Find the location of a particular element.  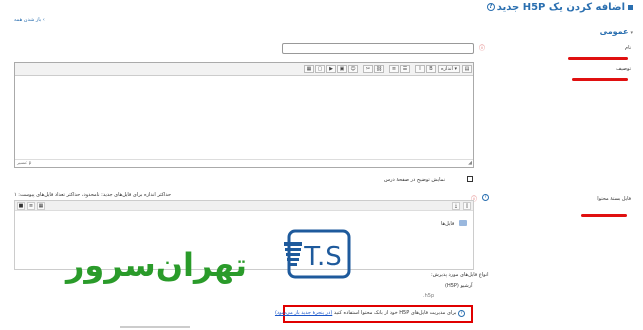

toolbar-toggle-icon: ▤ is located at coordinates (467, 69).